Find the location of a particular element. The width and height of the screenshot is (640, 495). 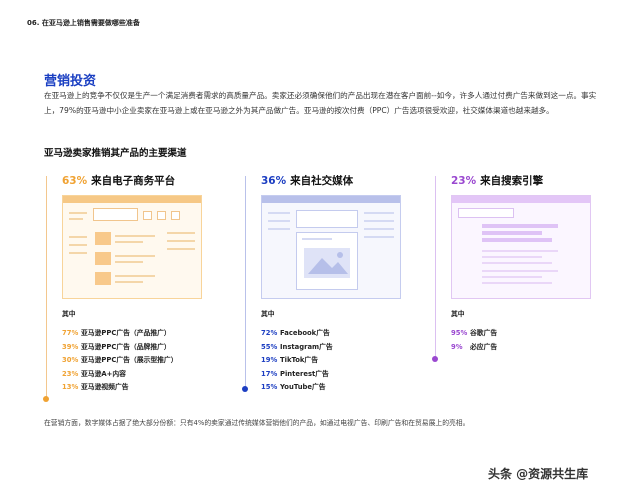

list-item: 55% Instagram广告 is located at coordinates (346, 348).